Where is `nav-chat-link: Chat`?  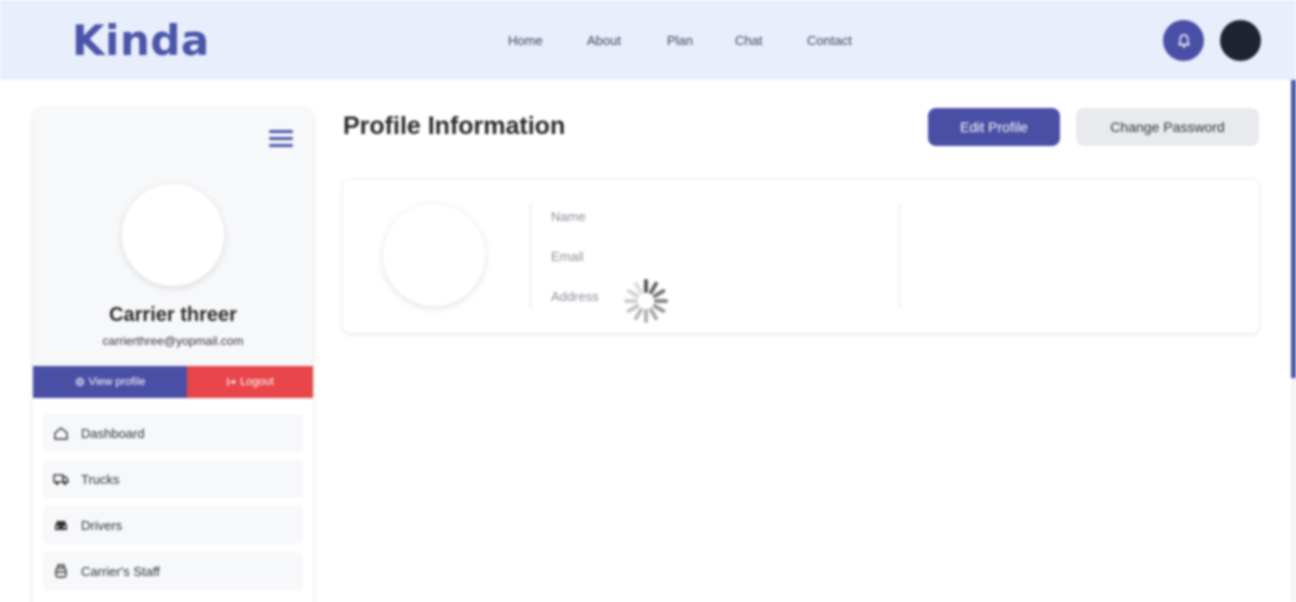 nav-chat-link: Chat is located at coordinates (748, 40).